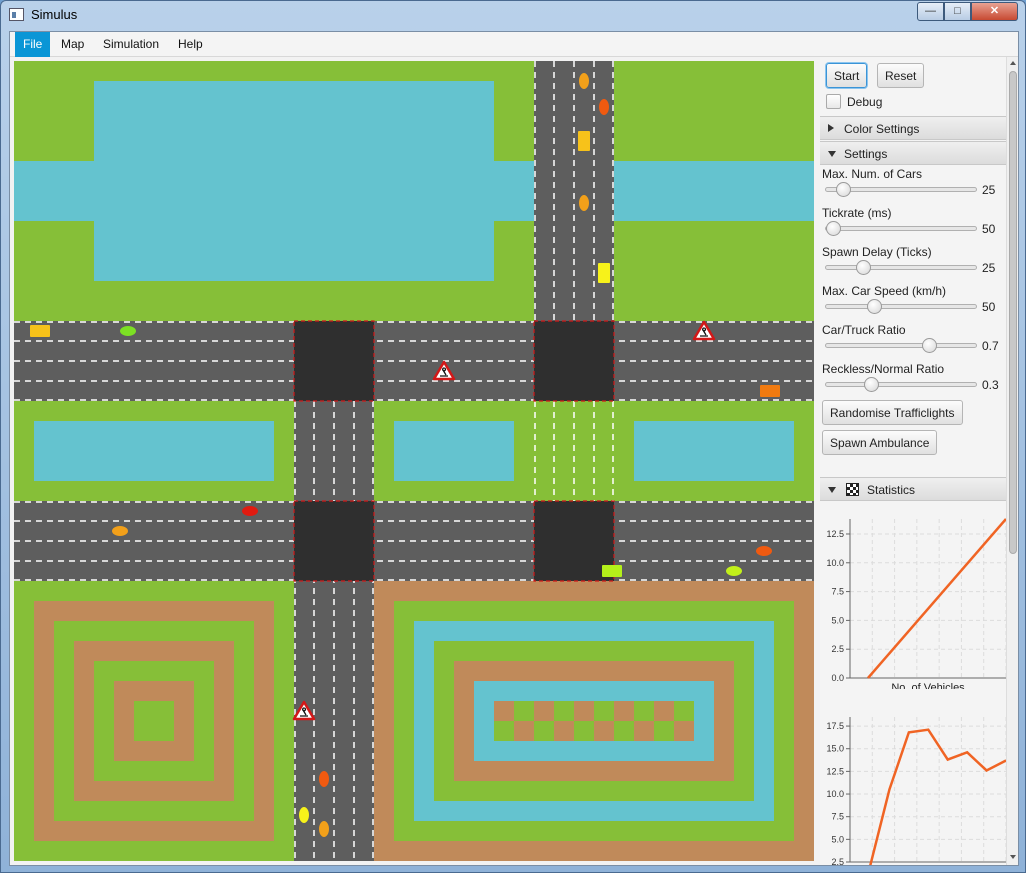 The image size is (1026, 873). I want to click on river, so click(414, 191).